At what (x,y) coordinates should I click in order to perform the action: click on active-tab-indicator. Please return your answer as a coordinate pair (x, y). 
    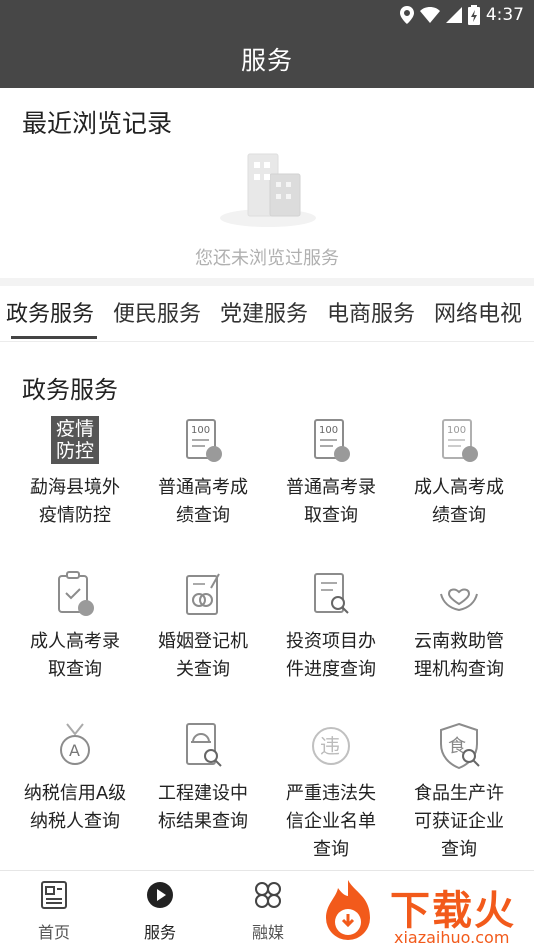
    Looking at the image, I should click on (54, 337).